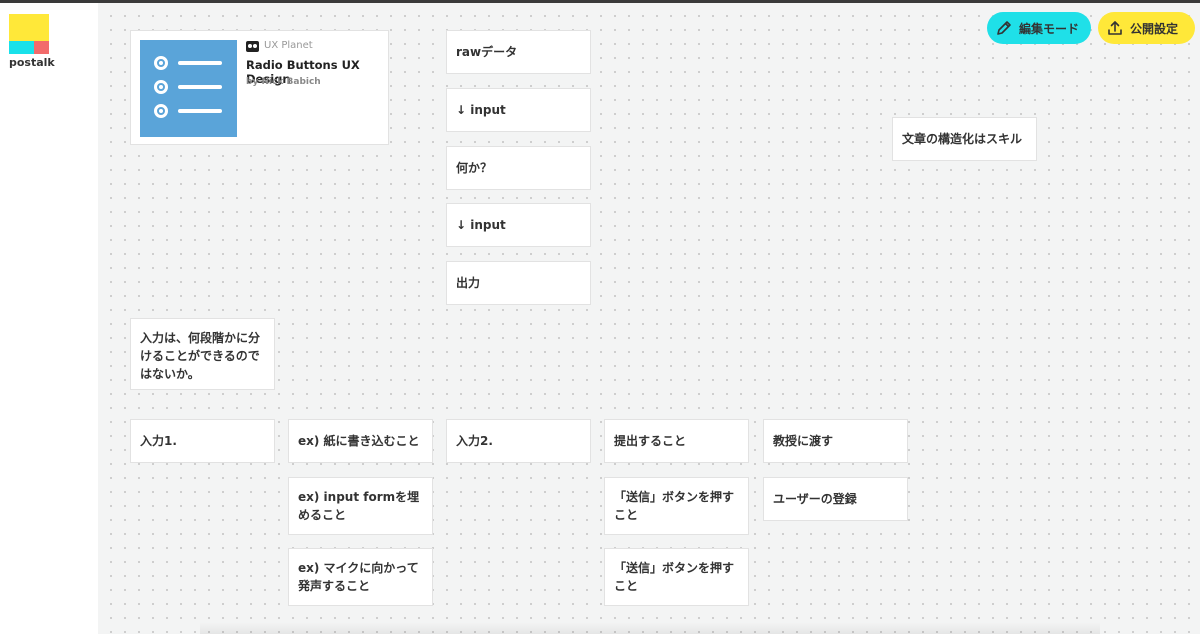 The image size is (1200, 634). I want to click on upload-icon, so click(1115, 28).